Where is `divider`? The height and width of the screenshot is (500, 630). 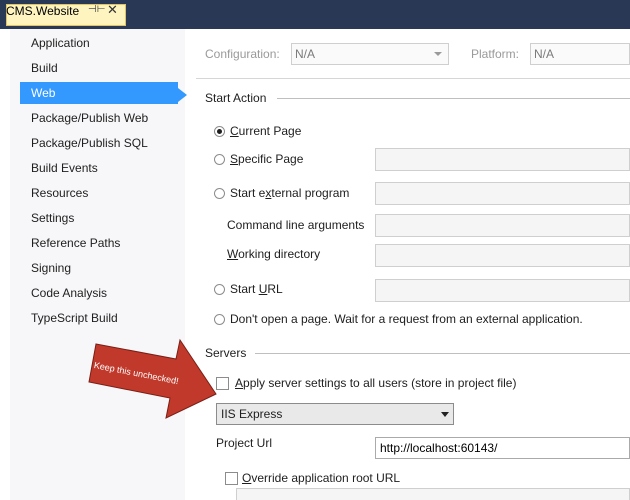
divider is located at coordinates (413, 78).